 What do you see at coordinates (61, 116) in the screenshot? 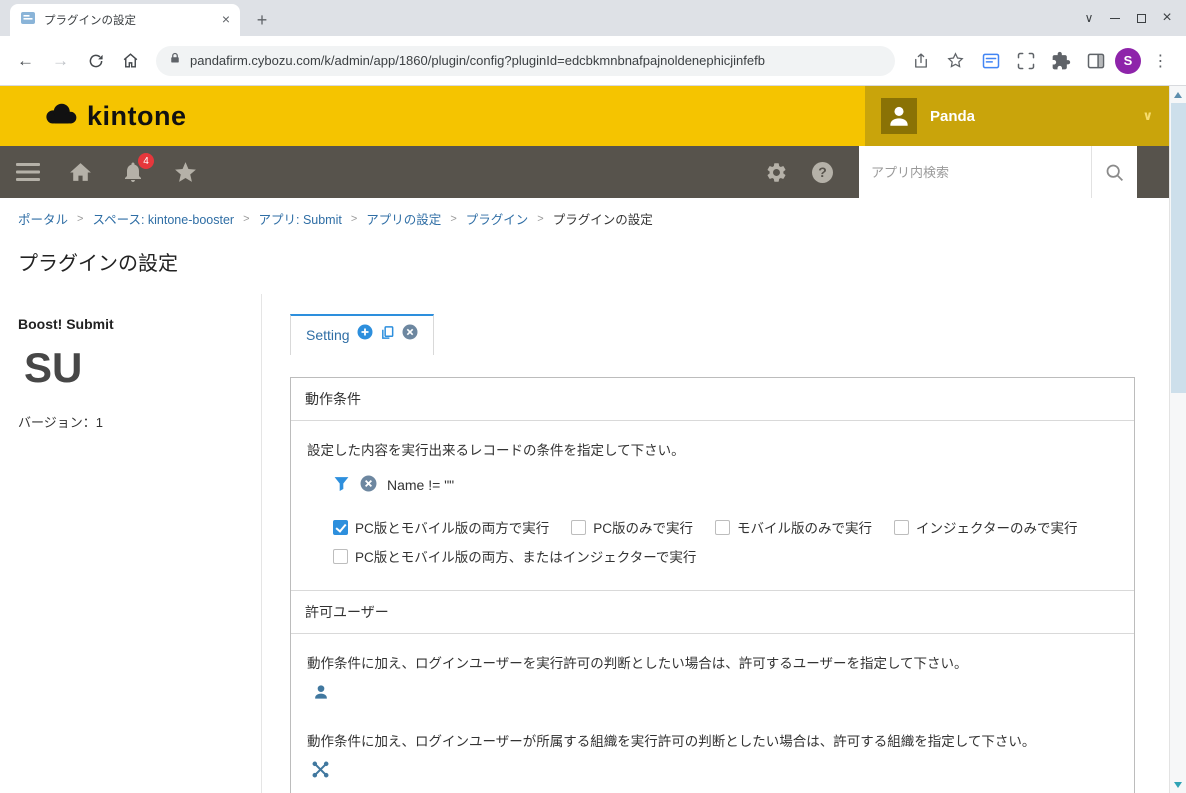
I see `kintone-cloud-icon` at bounding box center [61, 116].